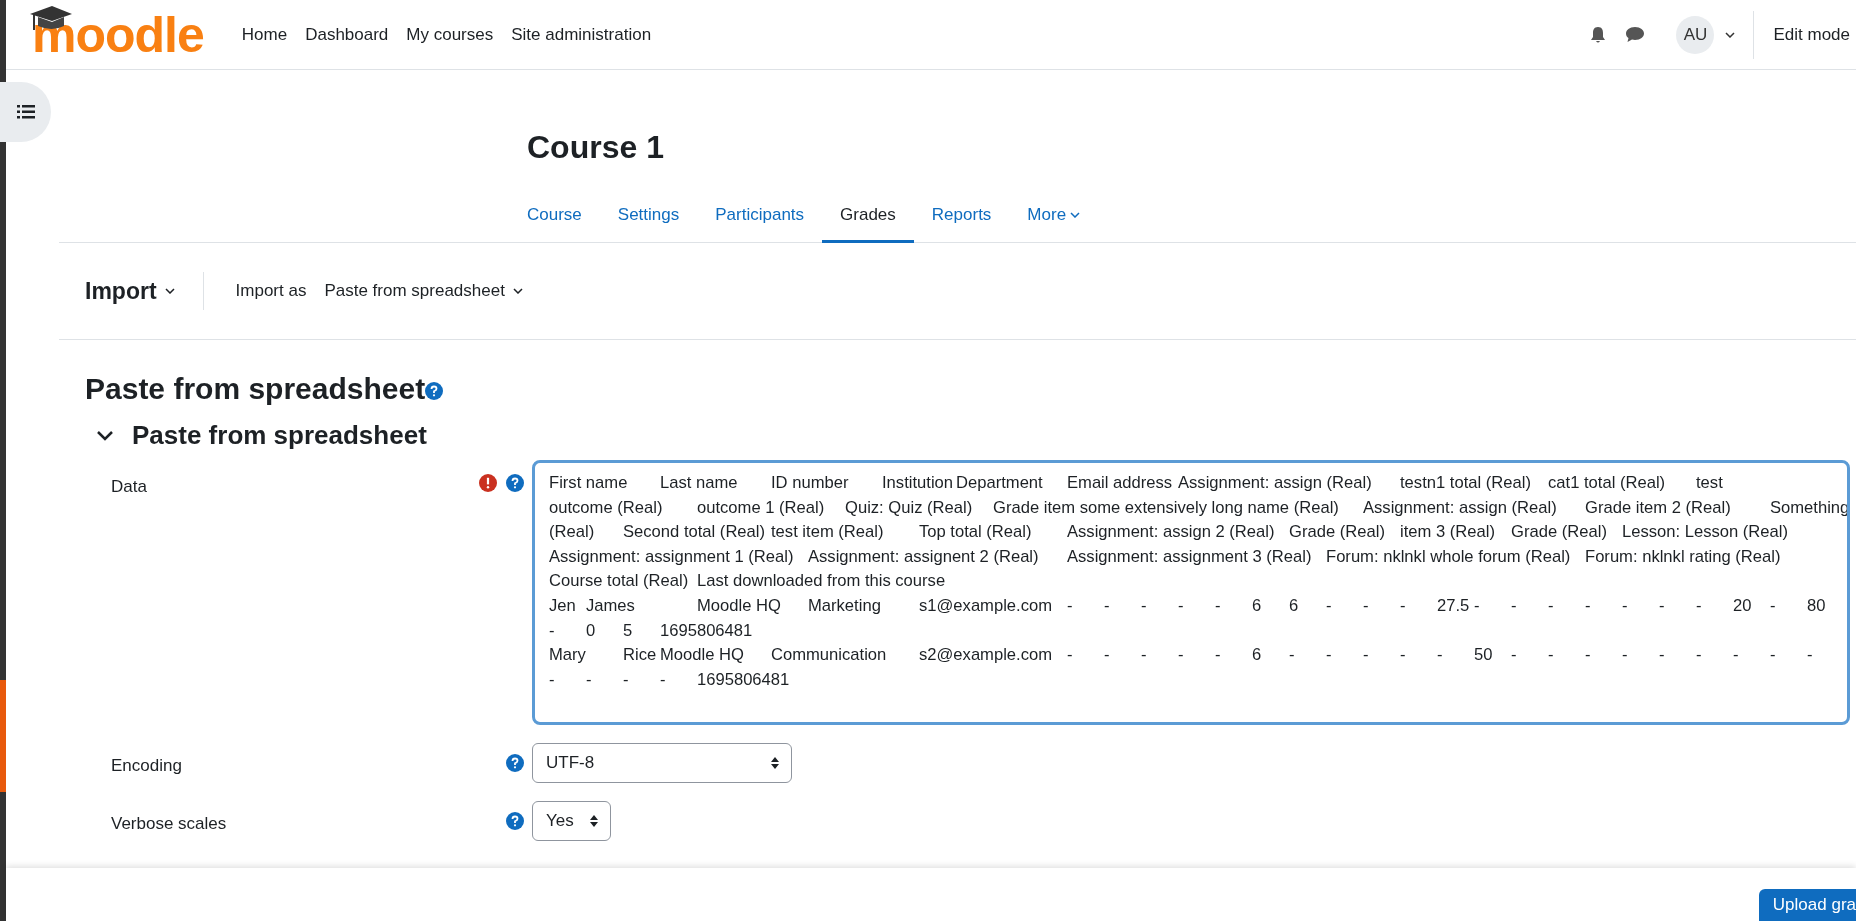 This screenshot has width=1856, height=921. What do you see at coordinates (648, 216) in the screenshot?
I see `nav-tab: Settings` at bounding box center [648, 216].